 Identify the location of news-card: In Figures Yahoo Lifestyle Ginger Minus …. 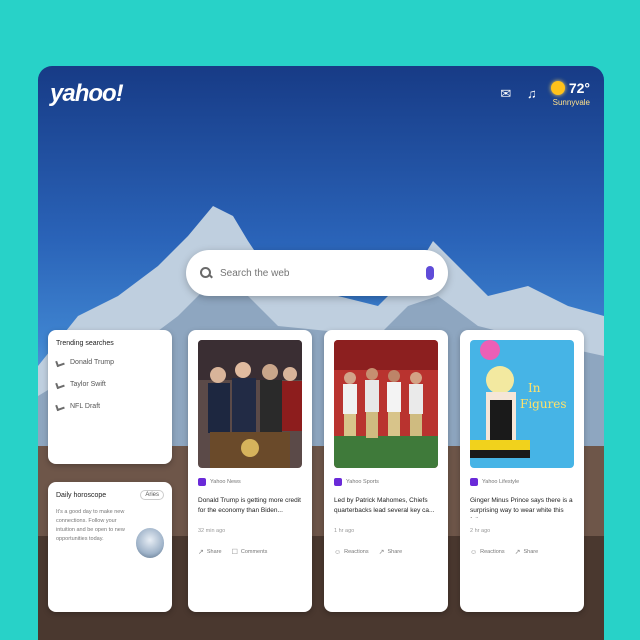
(522, 471).